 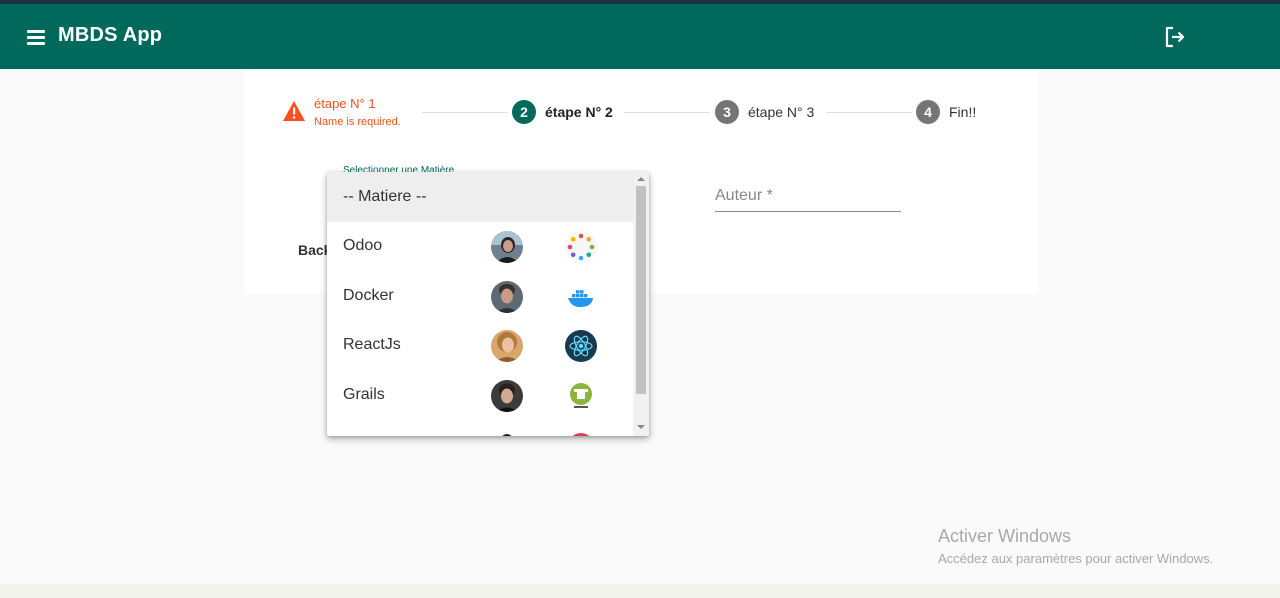 What do you see at coordinates (357, 122) in the screenshot?
I see `step-1-error: Name is required.` at bounding box center [357, 122].